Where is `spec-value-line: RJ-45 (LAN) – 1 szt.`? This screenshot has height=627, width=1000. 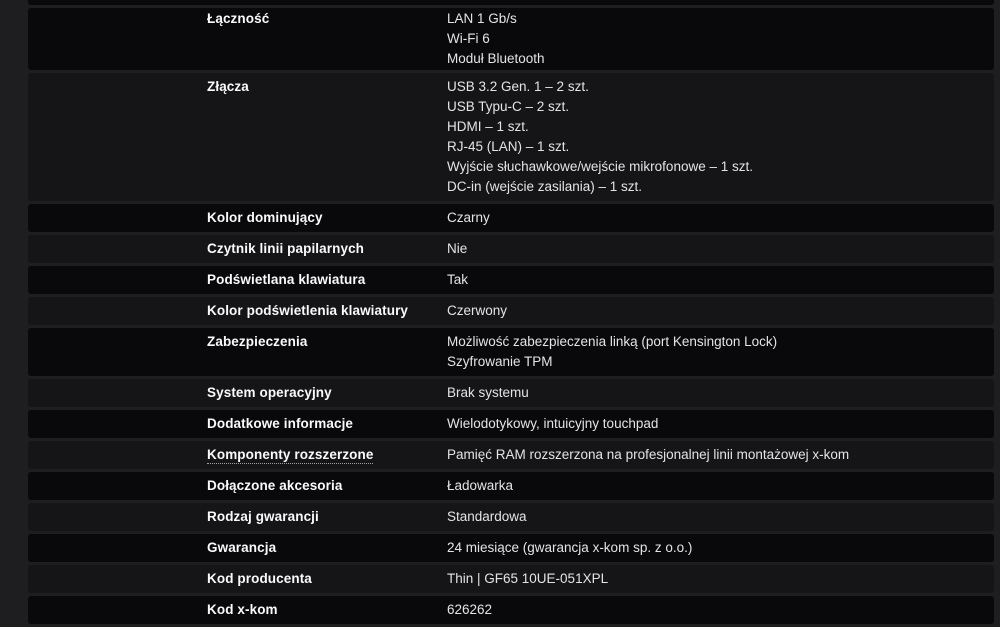
spec-value-line: RJ-45 (LAN) – 1 szt. is located at coordinates (508, 146).